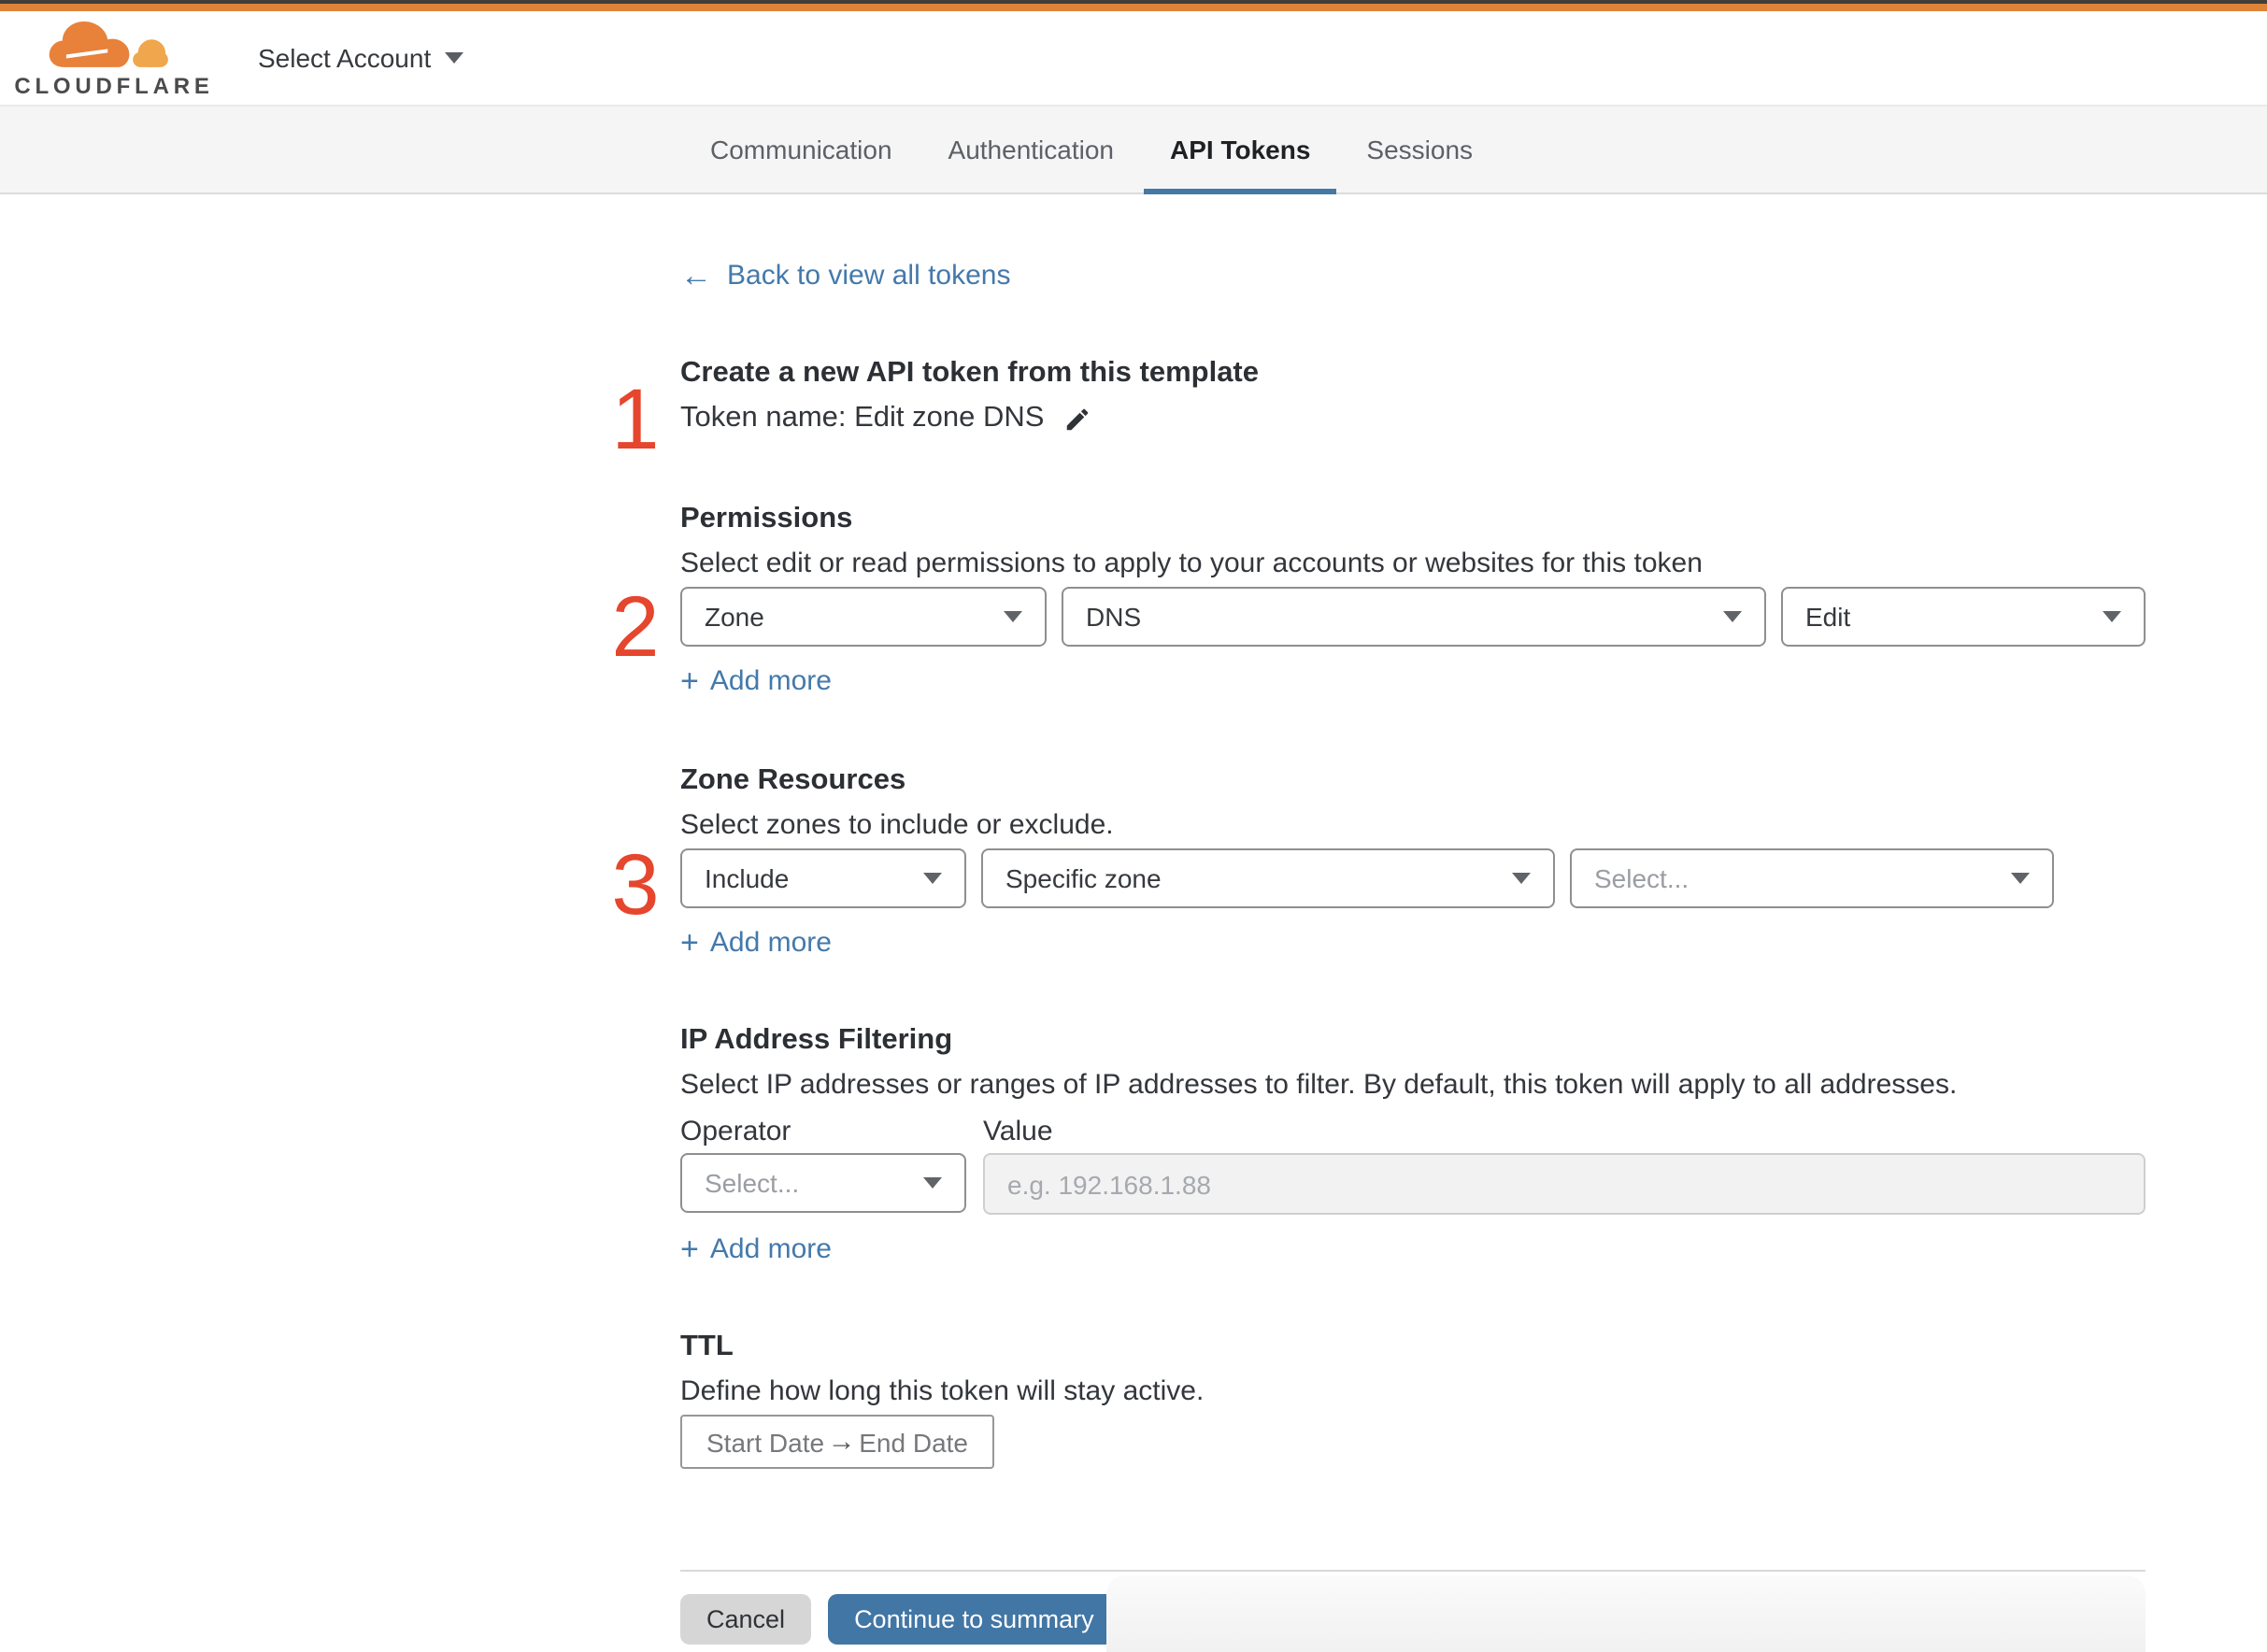 This screenshot has width=2267, height=1652. What do you see at coordinates (1114, 617) in the screenshot?
I see `permission-resource-value: DNS` at bounding box center [1114, 617].